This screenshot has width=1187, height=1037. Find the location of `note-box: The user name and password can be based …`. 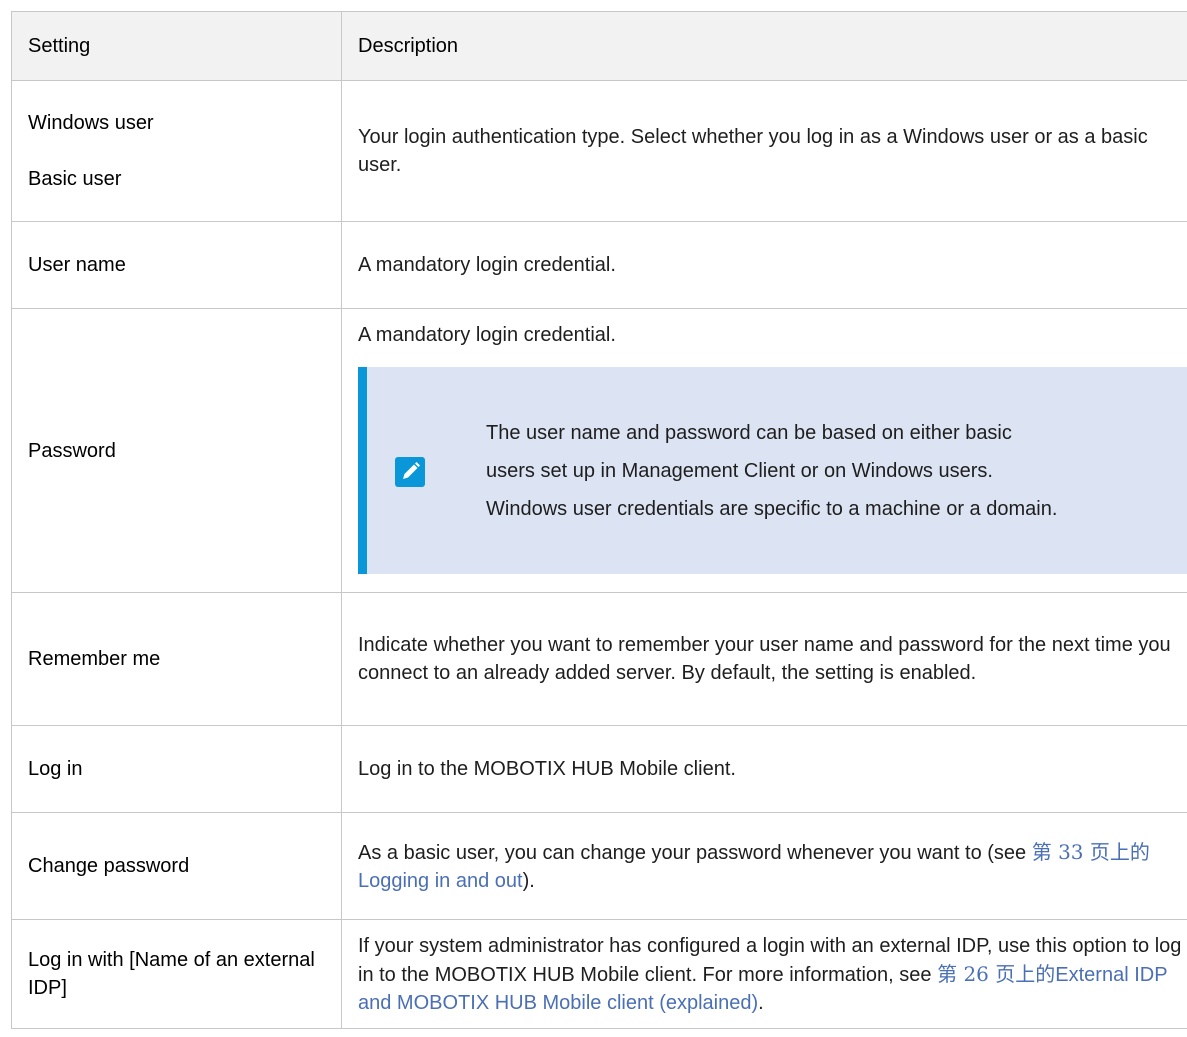

note-box: The user name and password can be based … is located at coordinates (772, 470).